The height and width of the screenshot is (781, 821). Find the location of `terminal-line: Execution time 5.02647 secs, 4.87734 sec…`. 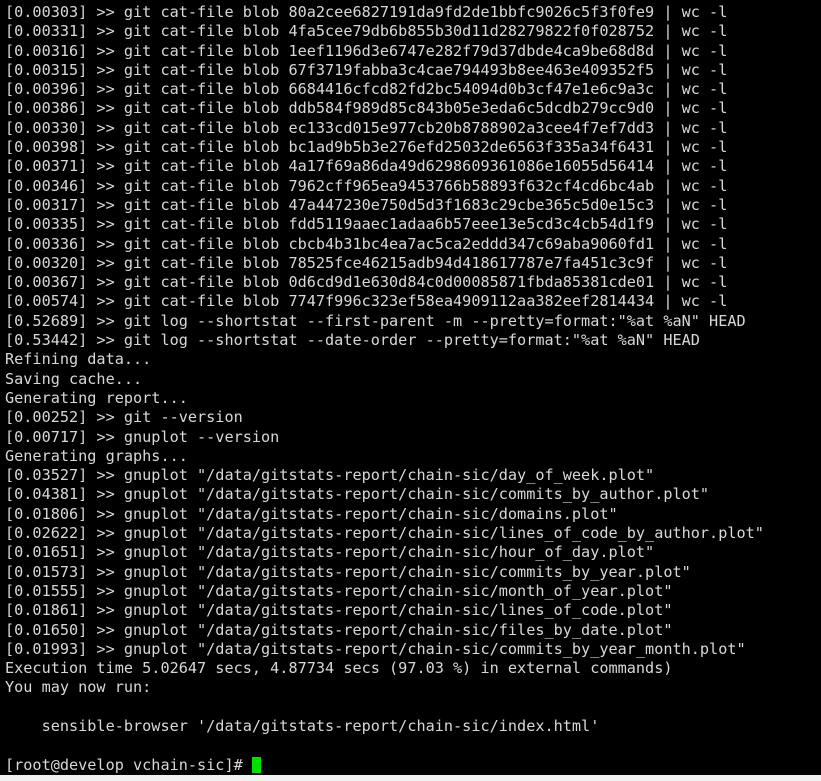

terminal-line: Execution time 5.02647 secs, 4.87734 sec… is located at coordinates (339, 668).